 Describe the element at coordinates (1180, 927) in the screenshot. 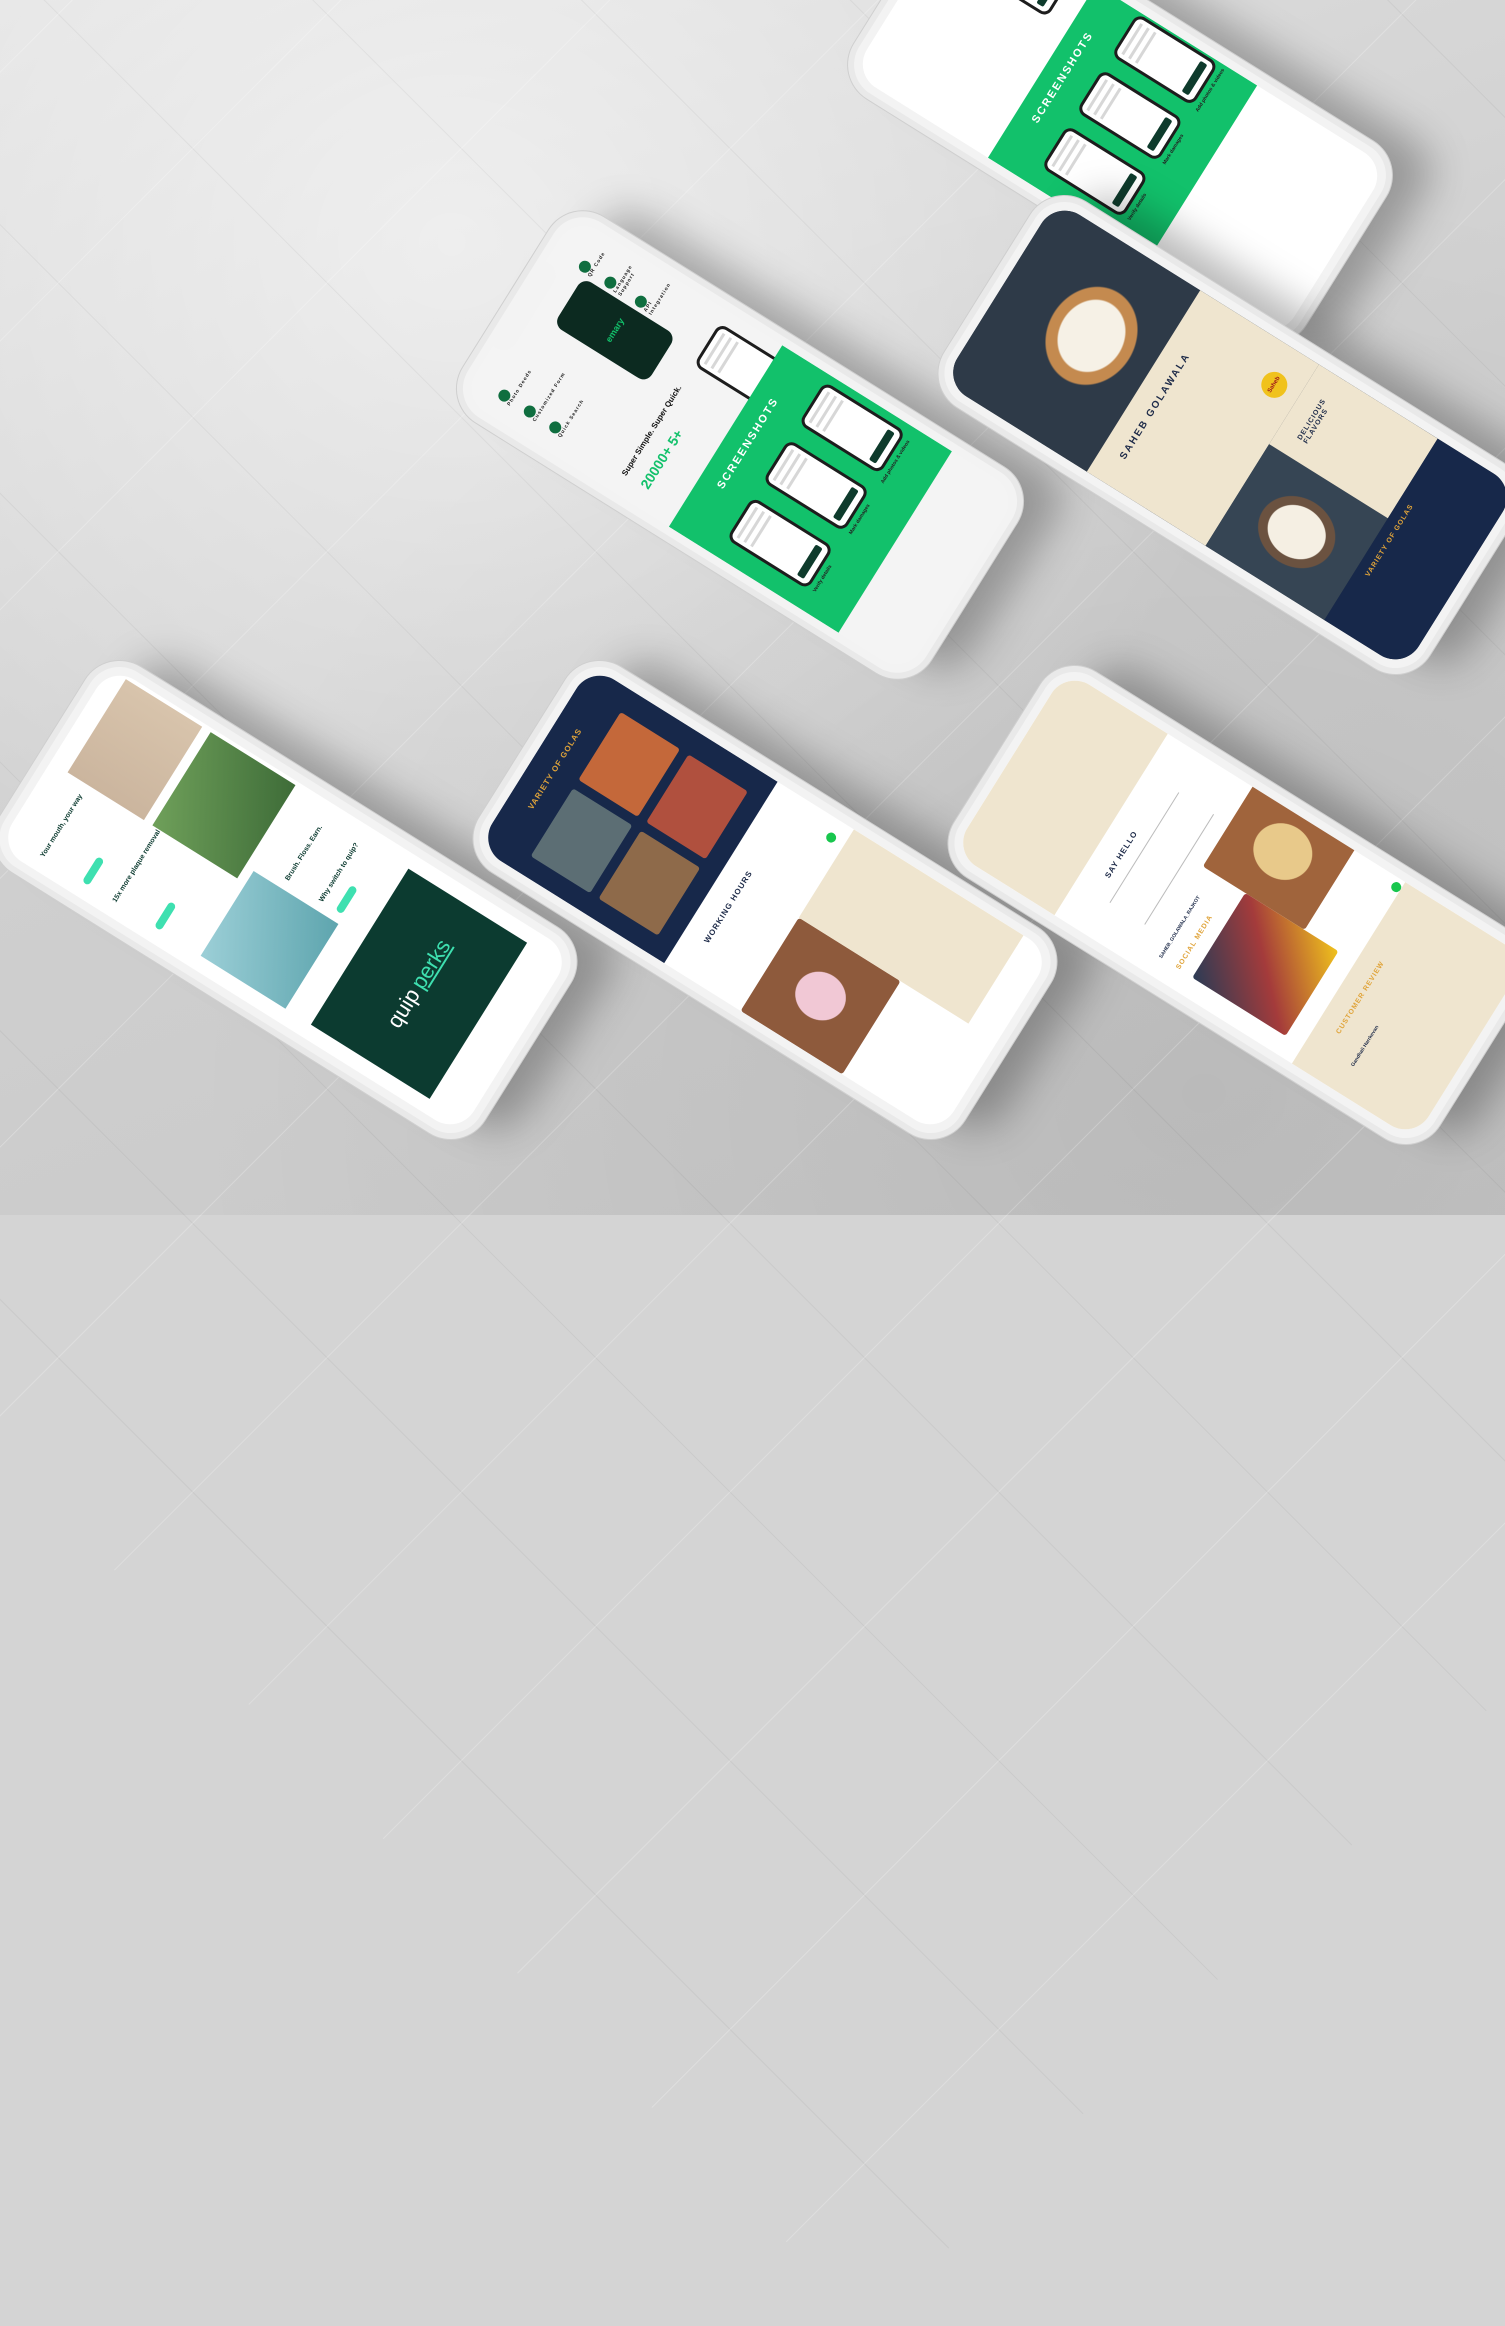

I see `social-handle: SAHEB_GOLAWALA_RAJKOT` at that location.